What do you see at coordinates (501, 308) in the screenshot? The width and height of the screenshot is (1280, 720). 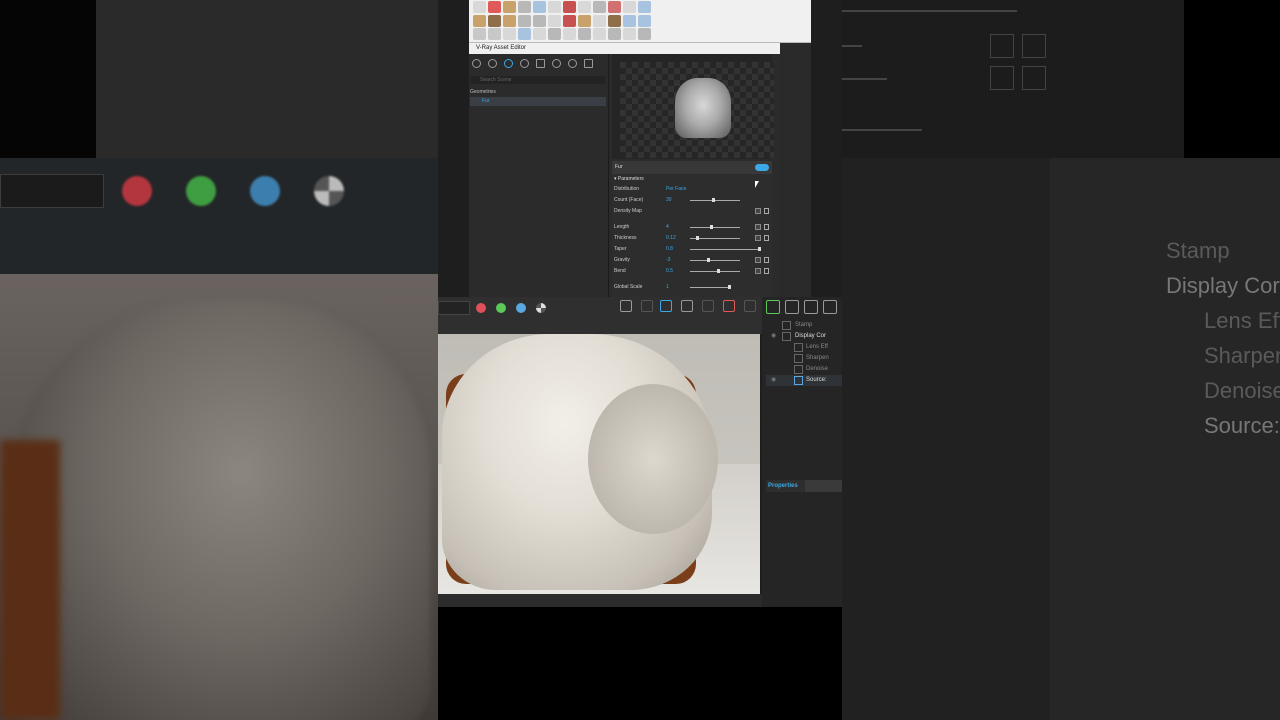 I see `green-channel-button` at bounding box center [501, 308].